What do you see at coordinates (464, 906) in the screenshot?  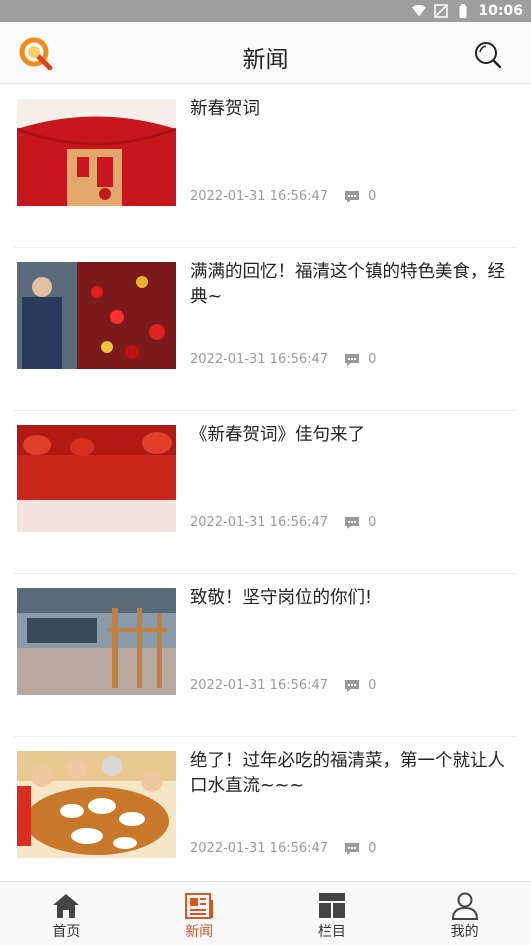 I see `profile-icon` at bounding box center [464, 906].